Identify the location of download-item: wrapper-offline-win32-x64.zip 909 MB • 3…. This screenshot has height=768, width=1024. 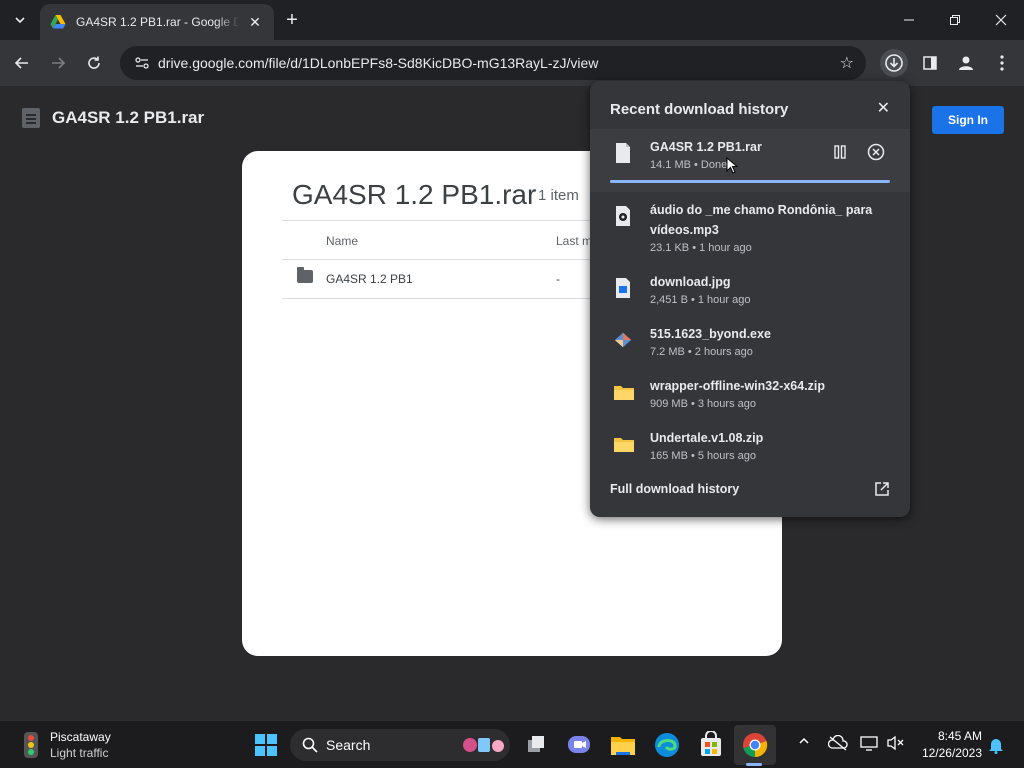
(750, 396).